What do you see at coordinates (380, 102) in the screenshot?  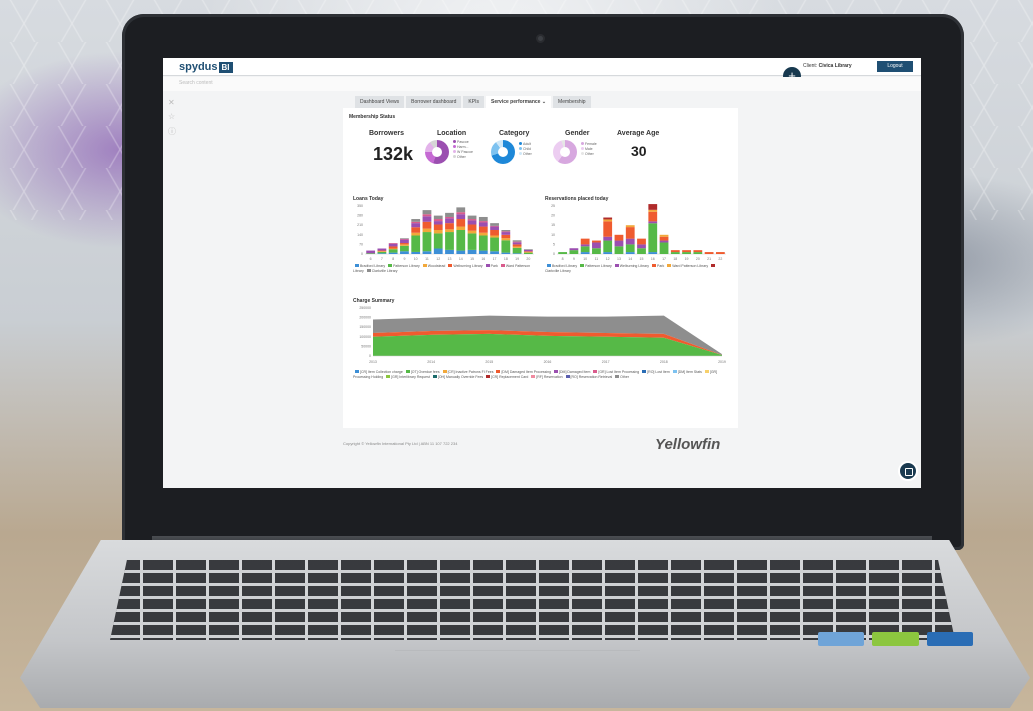 I see `tab-dashboard-views: Dashboard Views` at bounding box center [380, 102].